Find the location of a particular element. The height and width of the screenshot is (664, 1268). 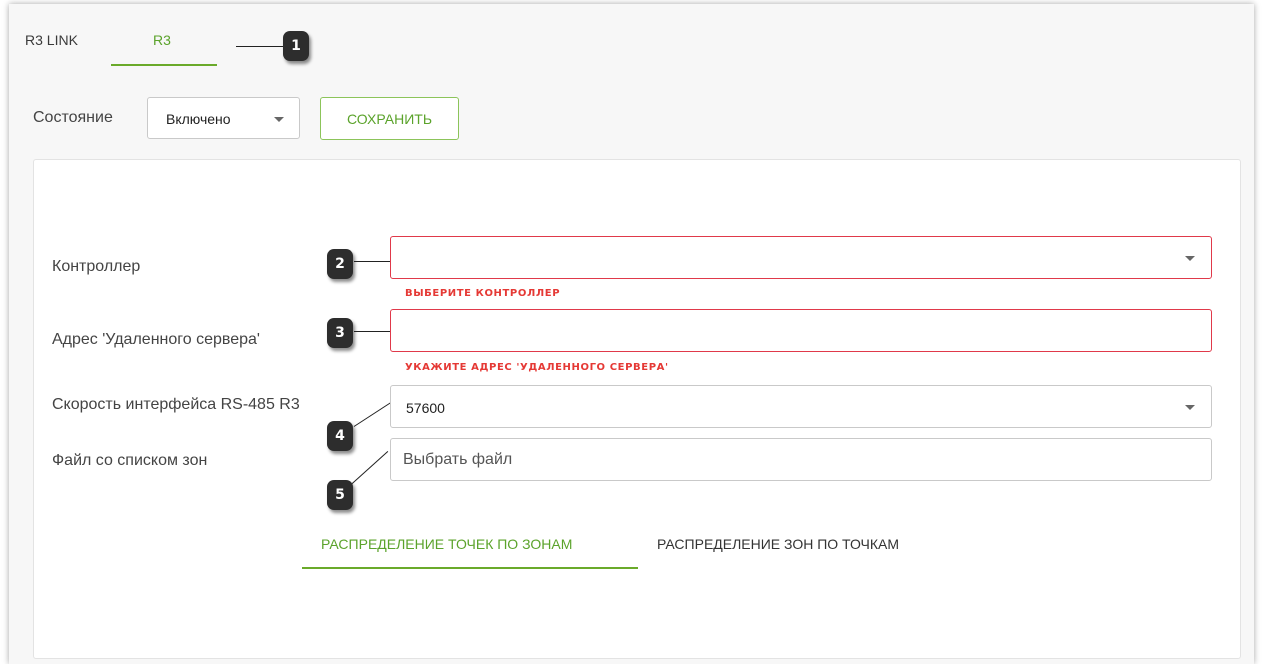

state-select: Включено is located at coordinates (223, 118).